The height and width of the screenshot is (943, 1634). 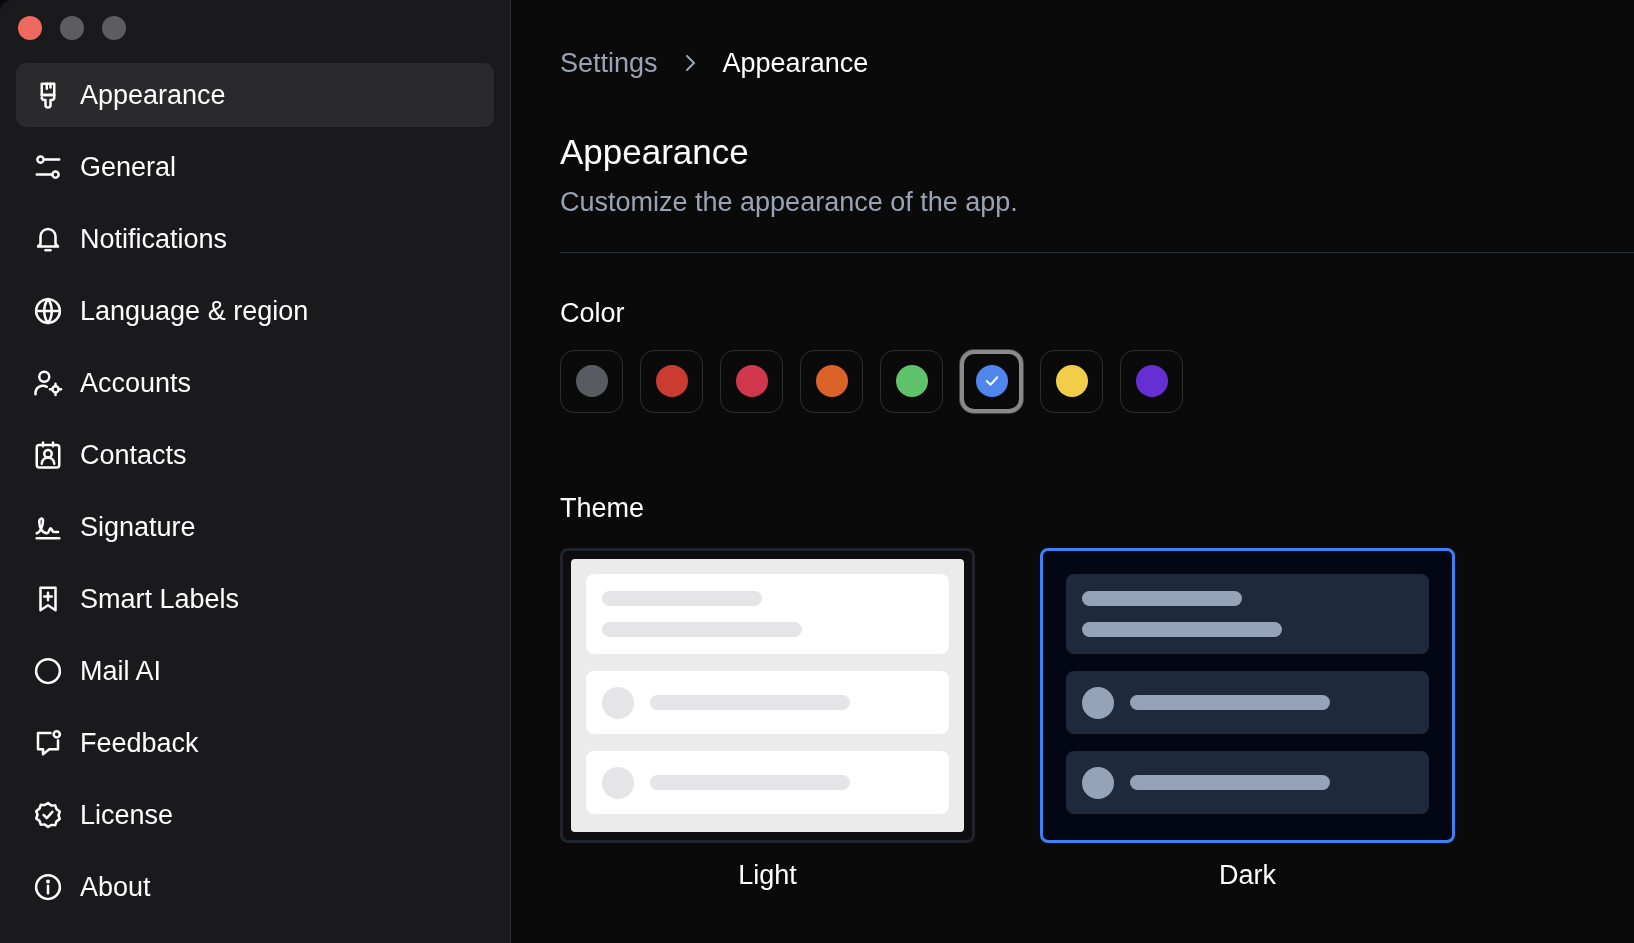 What do you see at coordinates (48, 671) in the screenshot?
I see `circle-icon` at bounding box center [48, 671].